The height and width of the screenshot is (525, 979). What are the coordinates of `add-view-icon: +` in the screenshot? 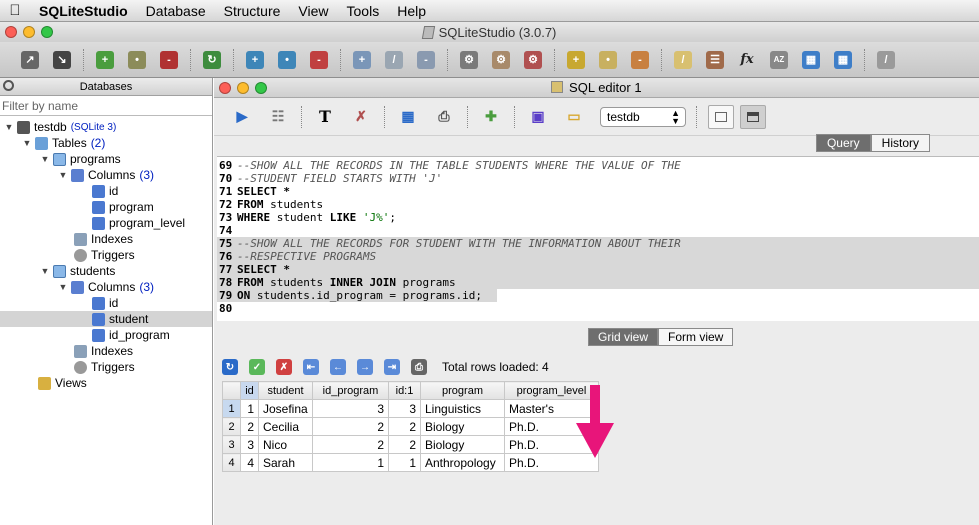 It's located at (576, 59).